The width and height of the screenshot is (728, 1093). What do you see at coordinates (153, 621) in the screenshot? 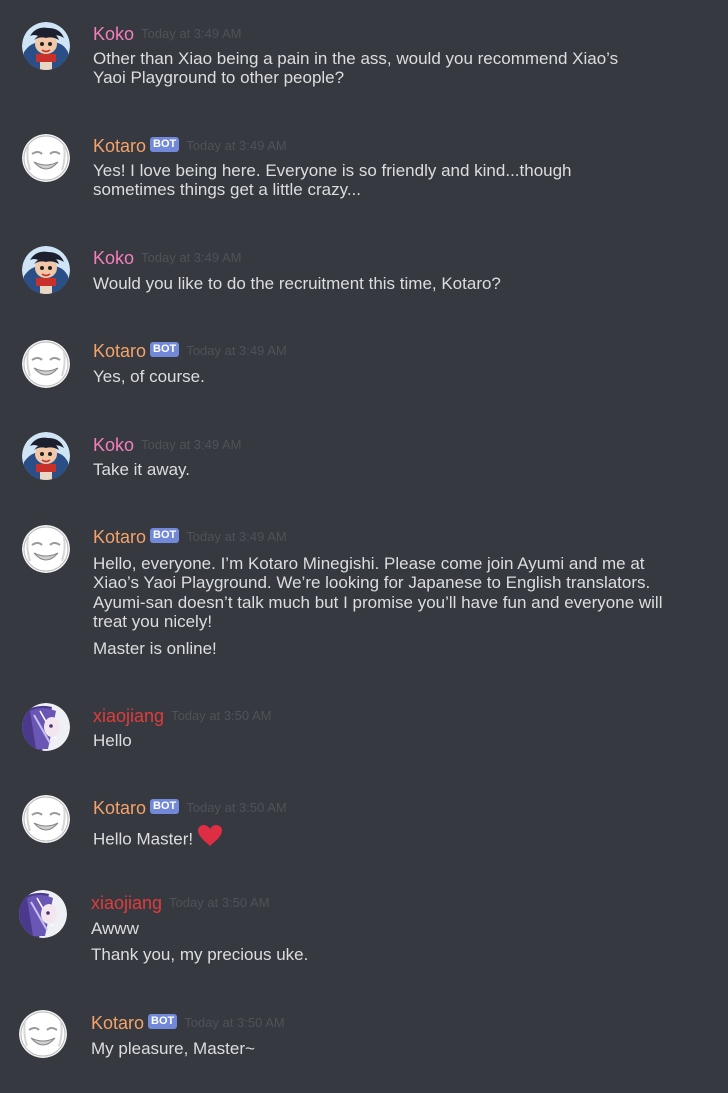
I see `message-text: treat you nicely!` at bounding box center [153, 621].